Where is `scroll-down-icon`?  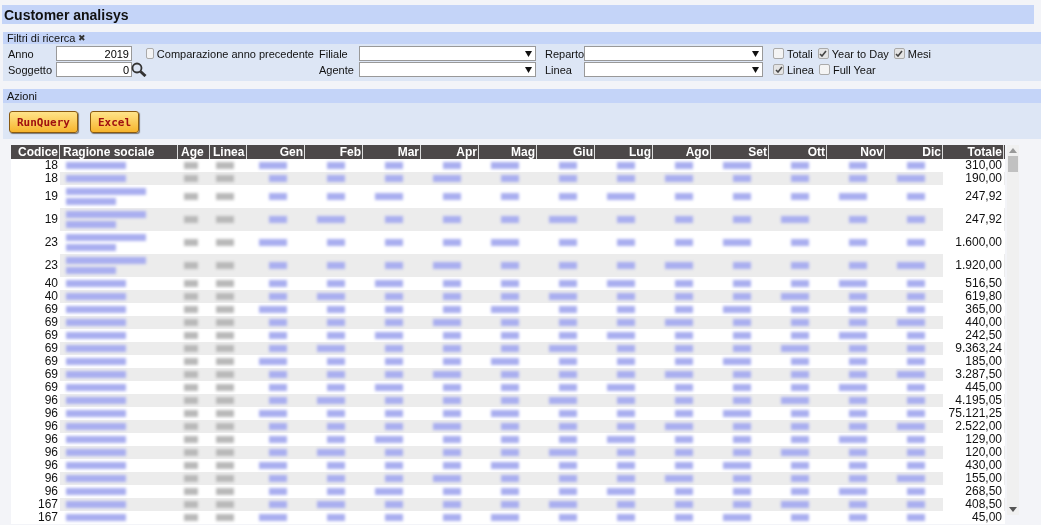 scroll-down-icon is located at coordinates (1013, 509).